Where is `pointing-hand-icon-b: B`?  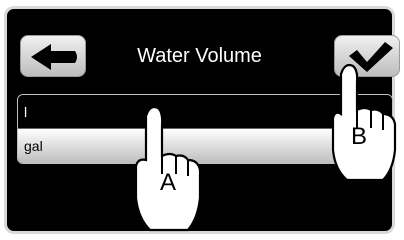 pointing-hand-icon-b: B is located at coordinates (364, 122).